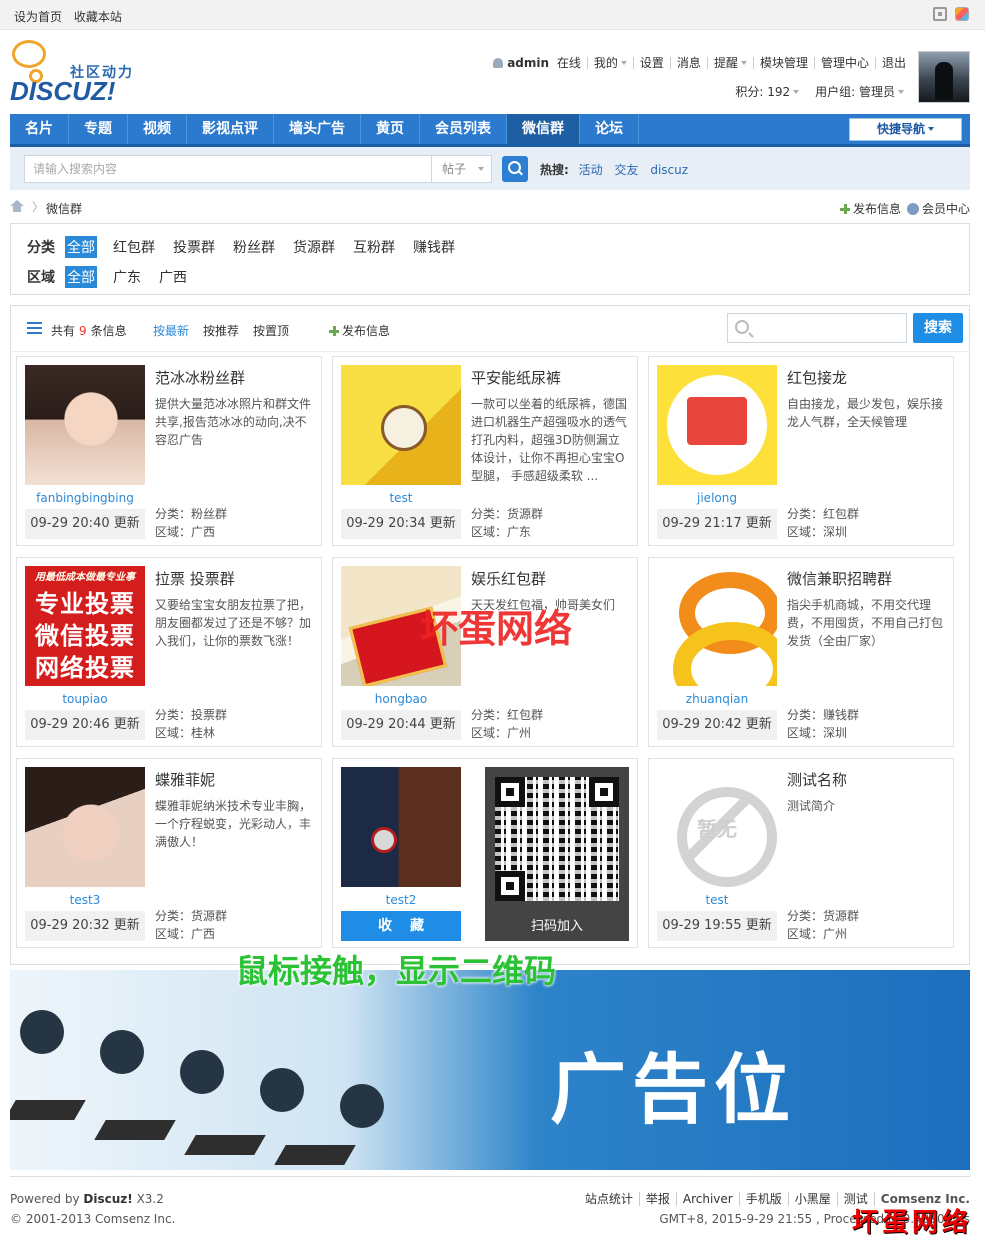 This screenshot has height=1245, width=985. I want to click on hot-word: discuz, so click(669, 170).